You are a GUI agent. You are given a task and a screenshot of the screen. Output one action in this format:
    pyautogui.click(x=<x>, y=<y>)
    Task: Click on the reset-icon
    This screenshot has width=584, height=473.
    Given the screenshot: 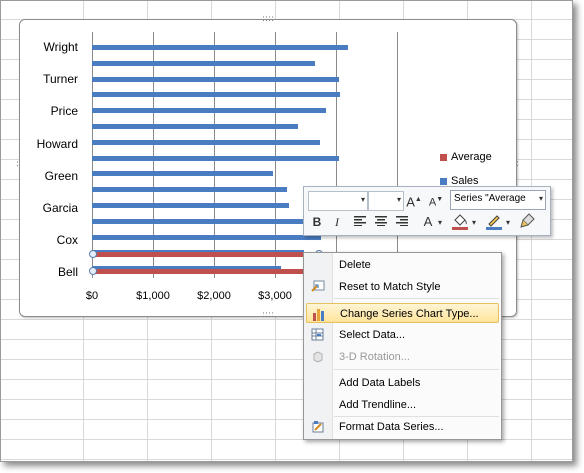 What is the action you would take?
    pyautogui.click(x=318, y=286)
    